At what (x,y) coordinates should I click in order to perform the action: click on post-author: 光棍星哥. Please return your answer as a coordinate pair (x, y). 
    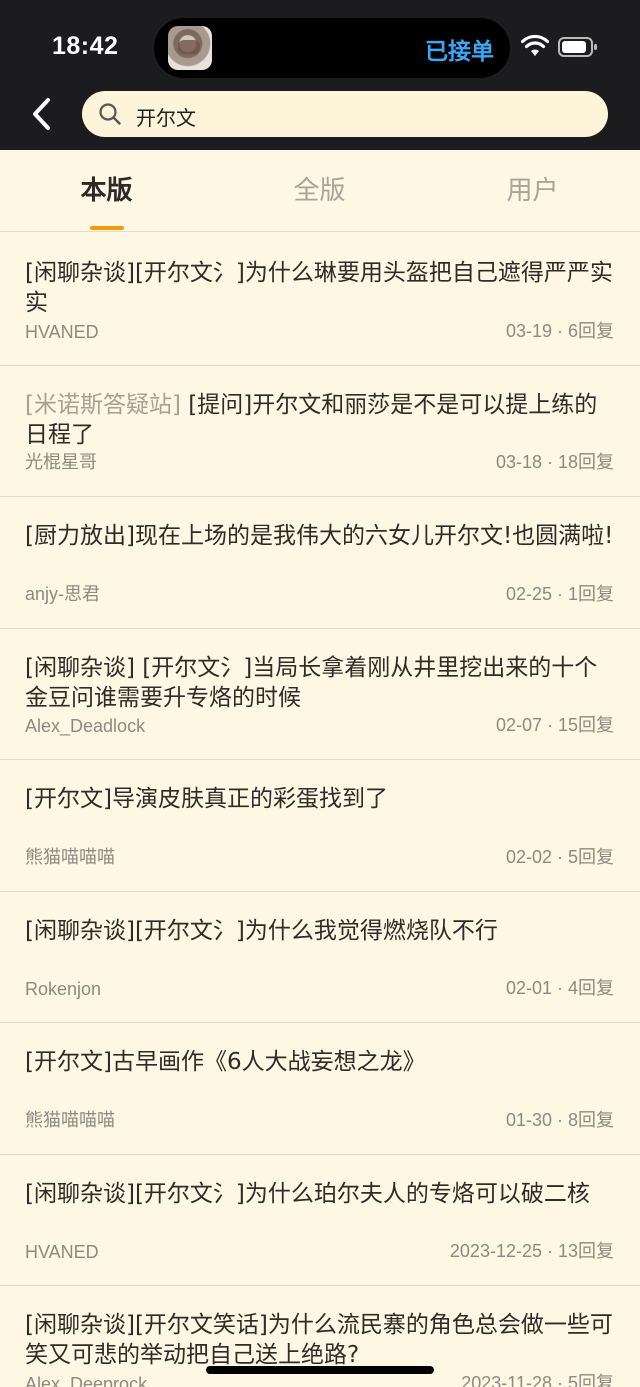
    Looking at the image, I should click on (61, 462).